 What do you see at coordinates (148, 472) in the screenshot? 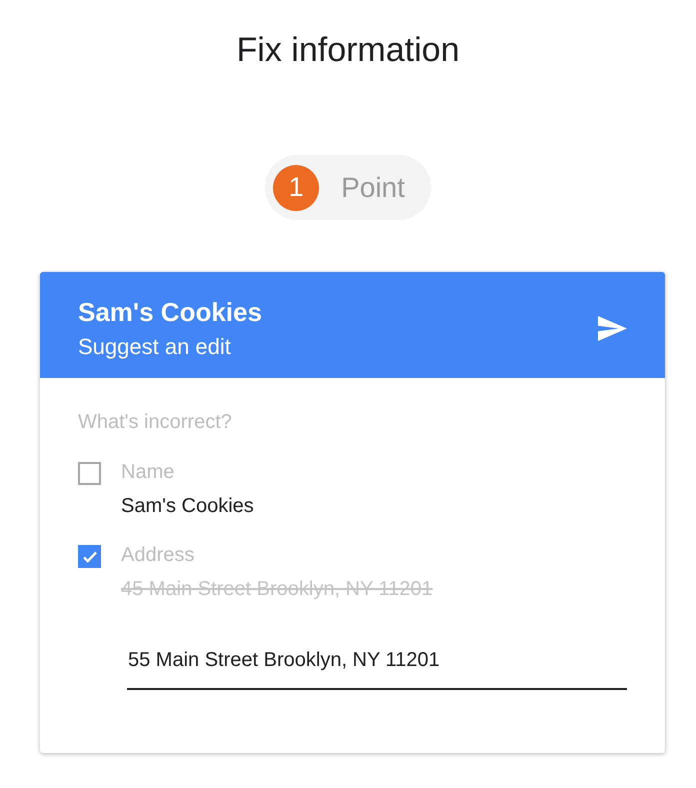
I see `field-label: Name` at bounding box center [148, 472].